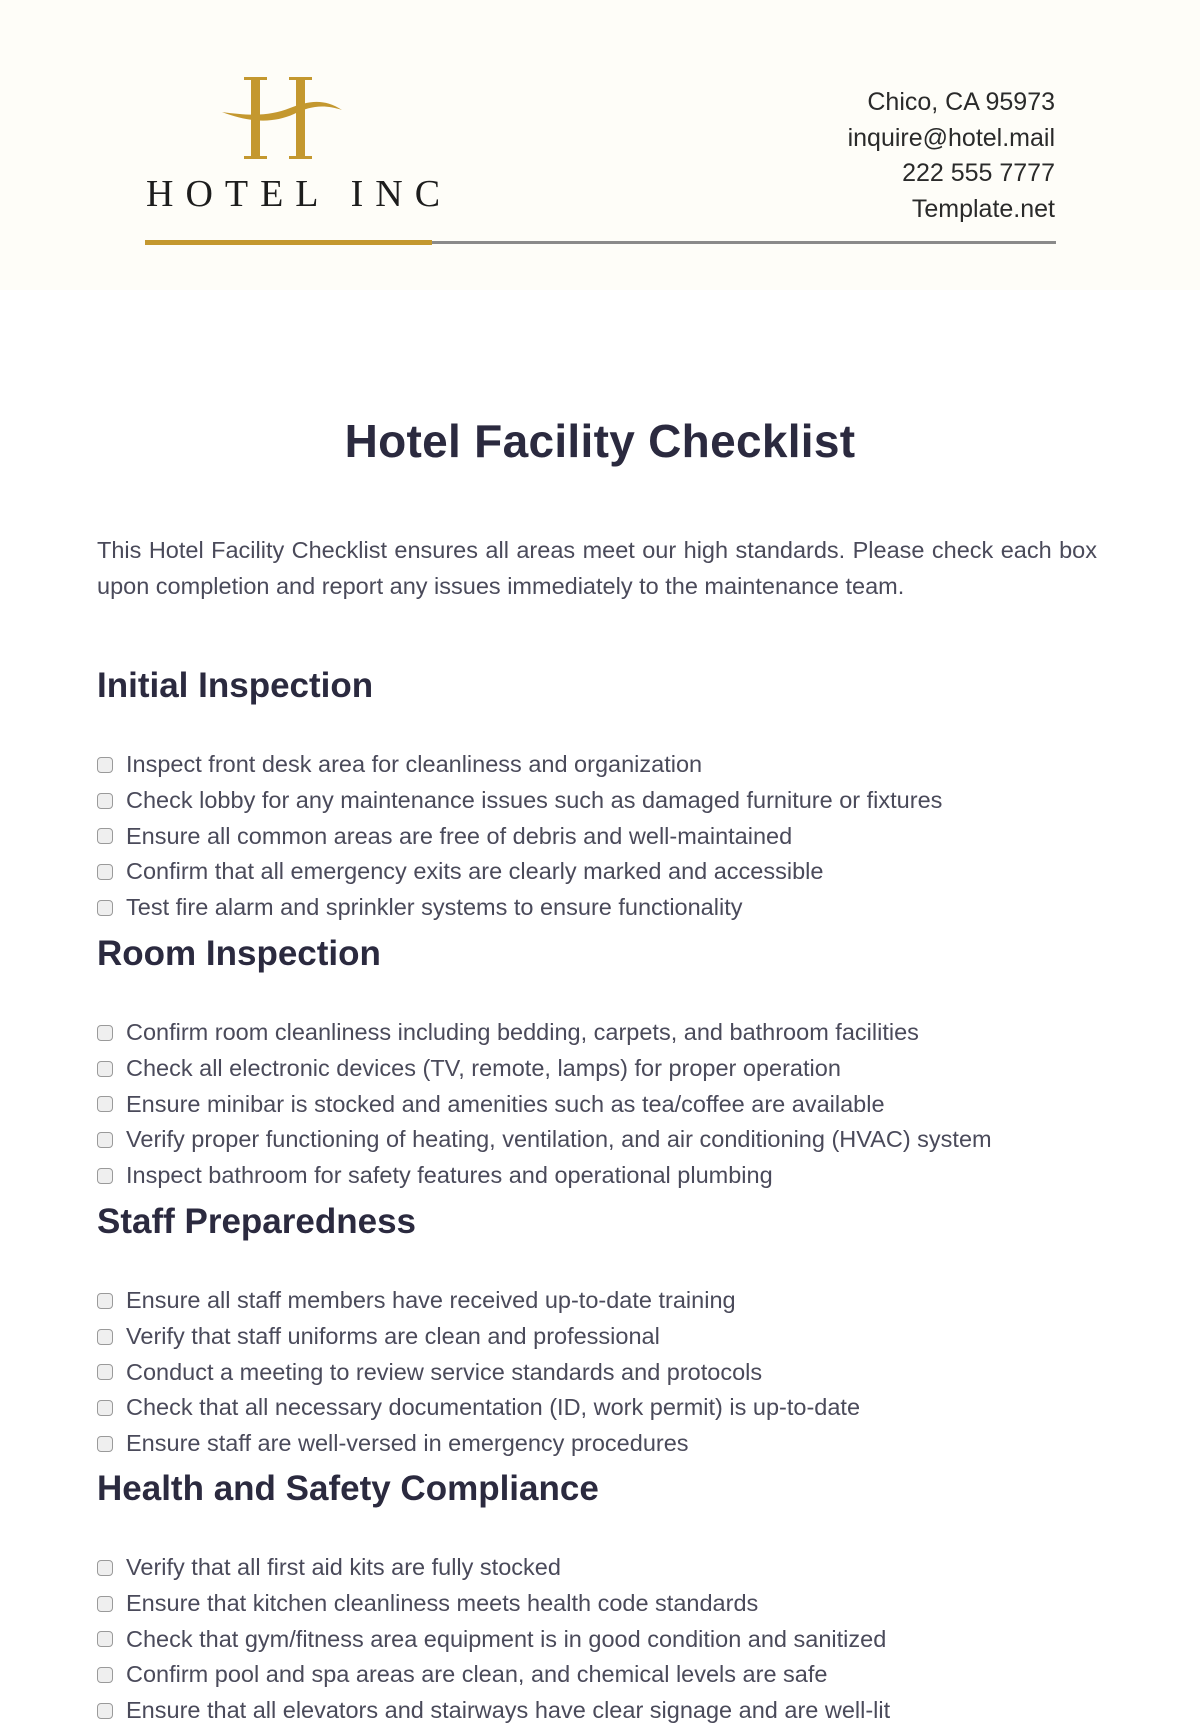 The width and height of the screenshot is (1200, 1729). What do you see at coordinates (951, 210) in the screenshot?
I see `contact-website: Template.net` at bounding box center [951, 210].